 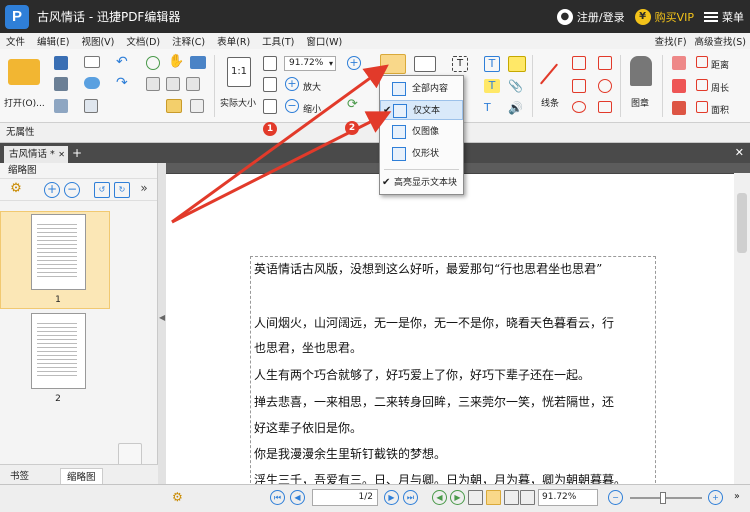 What do you see at coordinates (434, 401) in the screenshot?
I see `text-line: 掸去悲喜，一来相思，二来转身回眸，三来莞尔一笑，恍若隔世，还` at bounding box center [434, 401].